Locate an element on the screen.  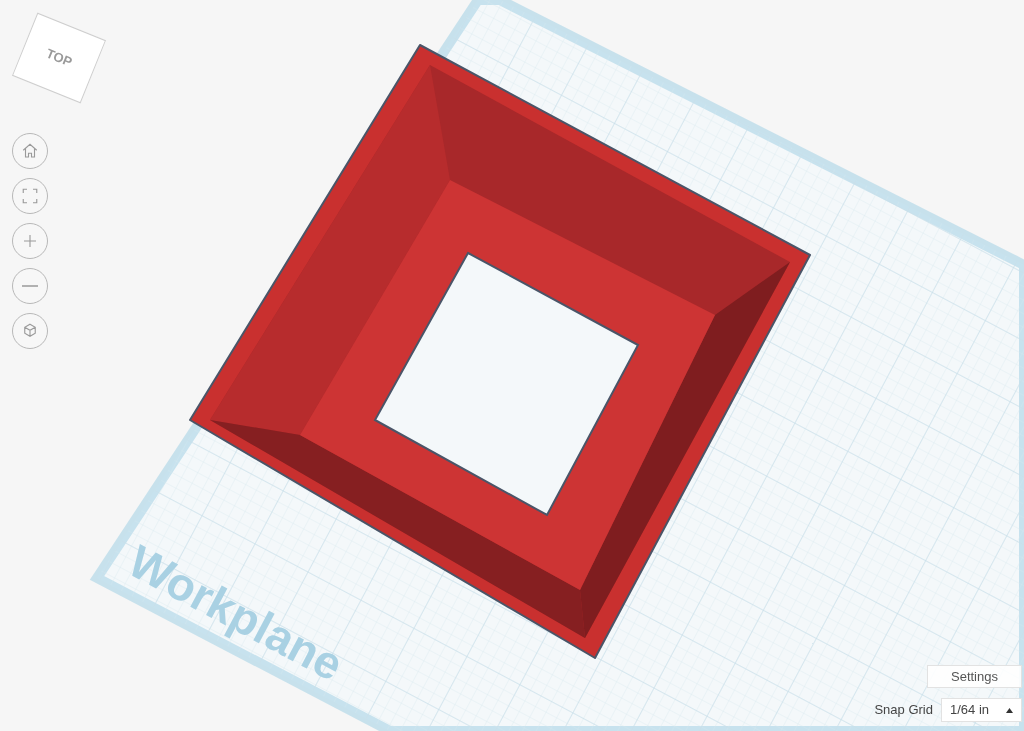
settings-button: Settings is located at coordinates (974, 676).